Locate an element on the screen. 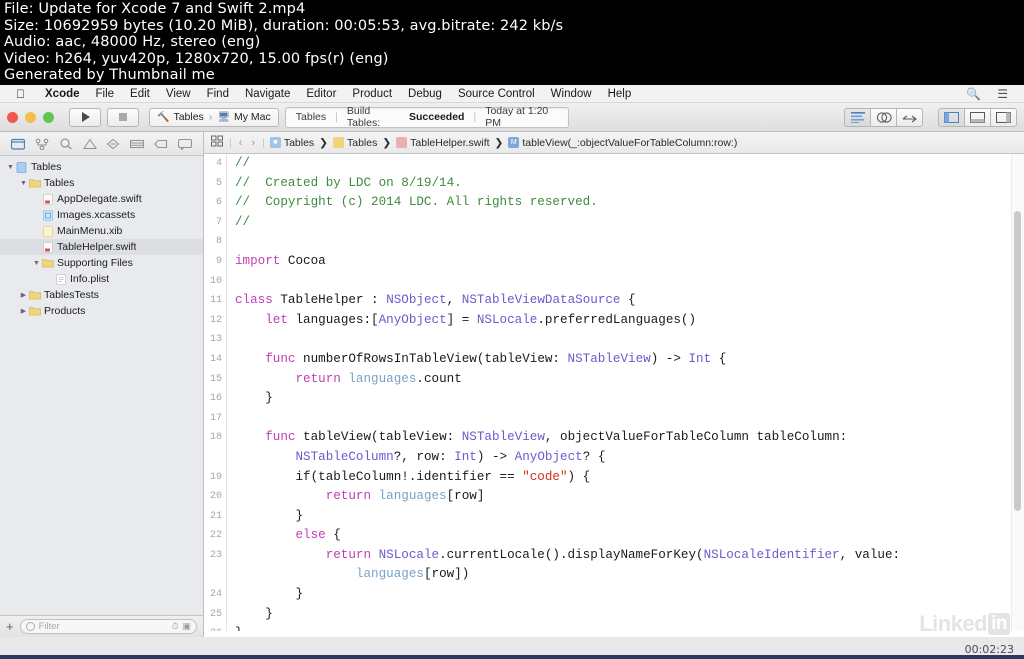 The height and width of the screenshot is (659, 1024). standard-editor-button is located at coordinates (858, 117).